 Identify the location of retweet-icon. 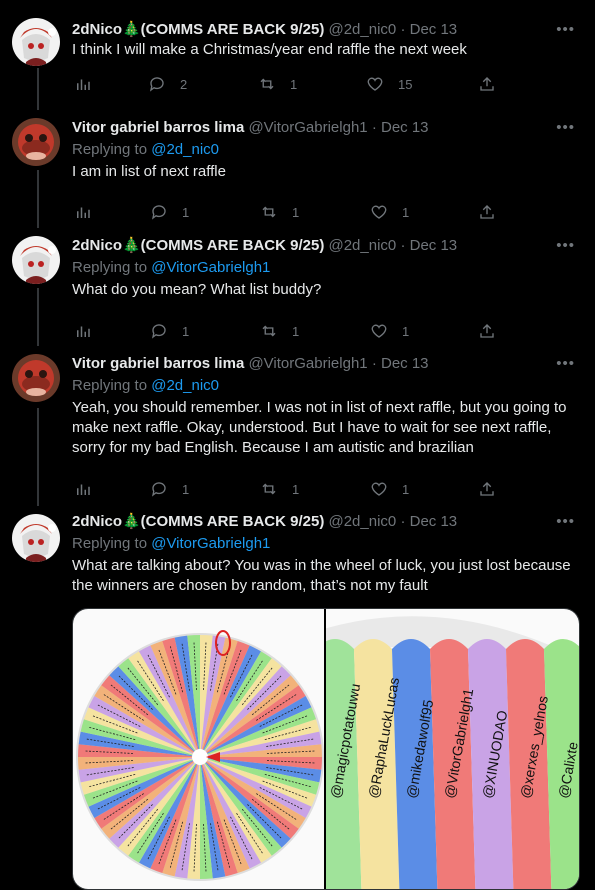
(269, 331).